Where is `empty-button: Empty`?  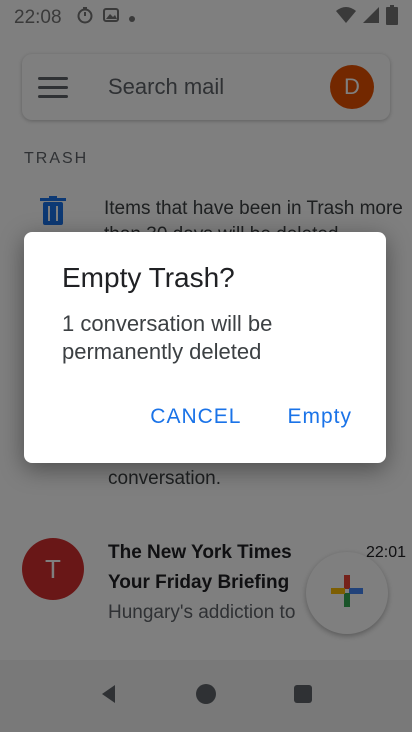 empty-button: Empty is located at coordinates (319, 417).